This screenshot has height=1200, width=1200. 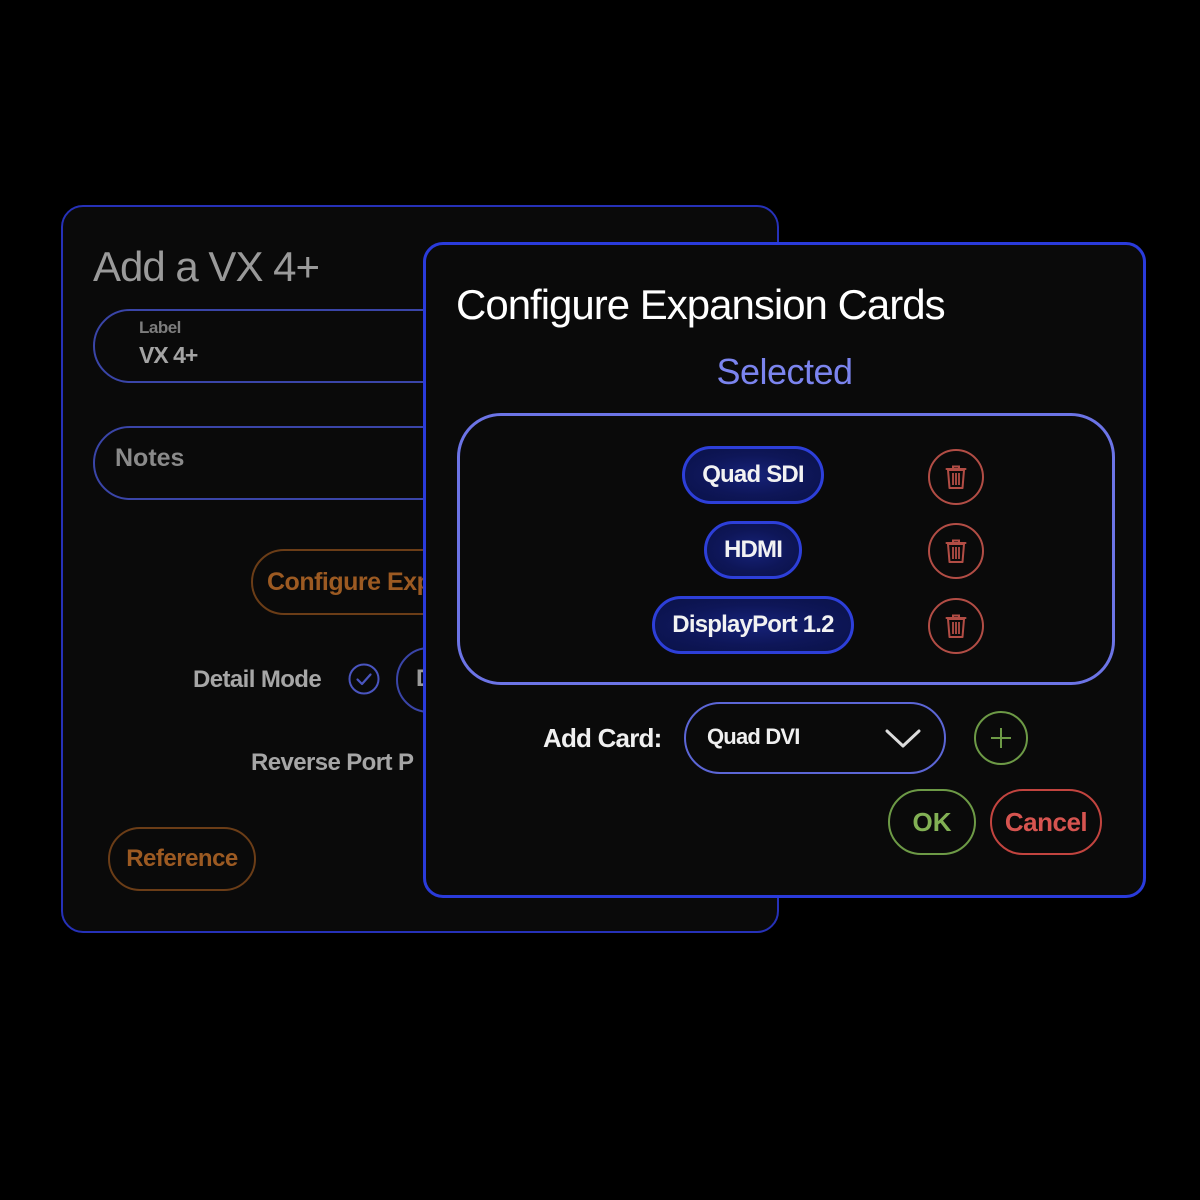 I want to click on detail-mode-label: Detail Mode, so click(x=257, y=679).